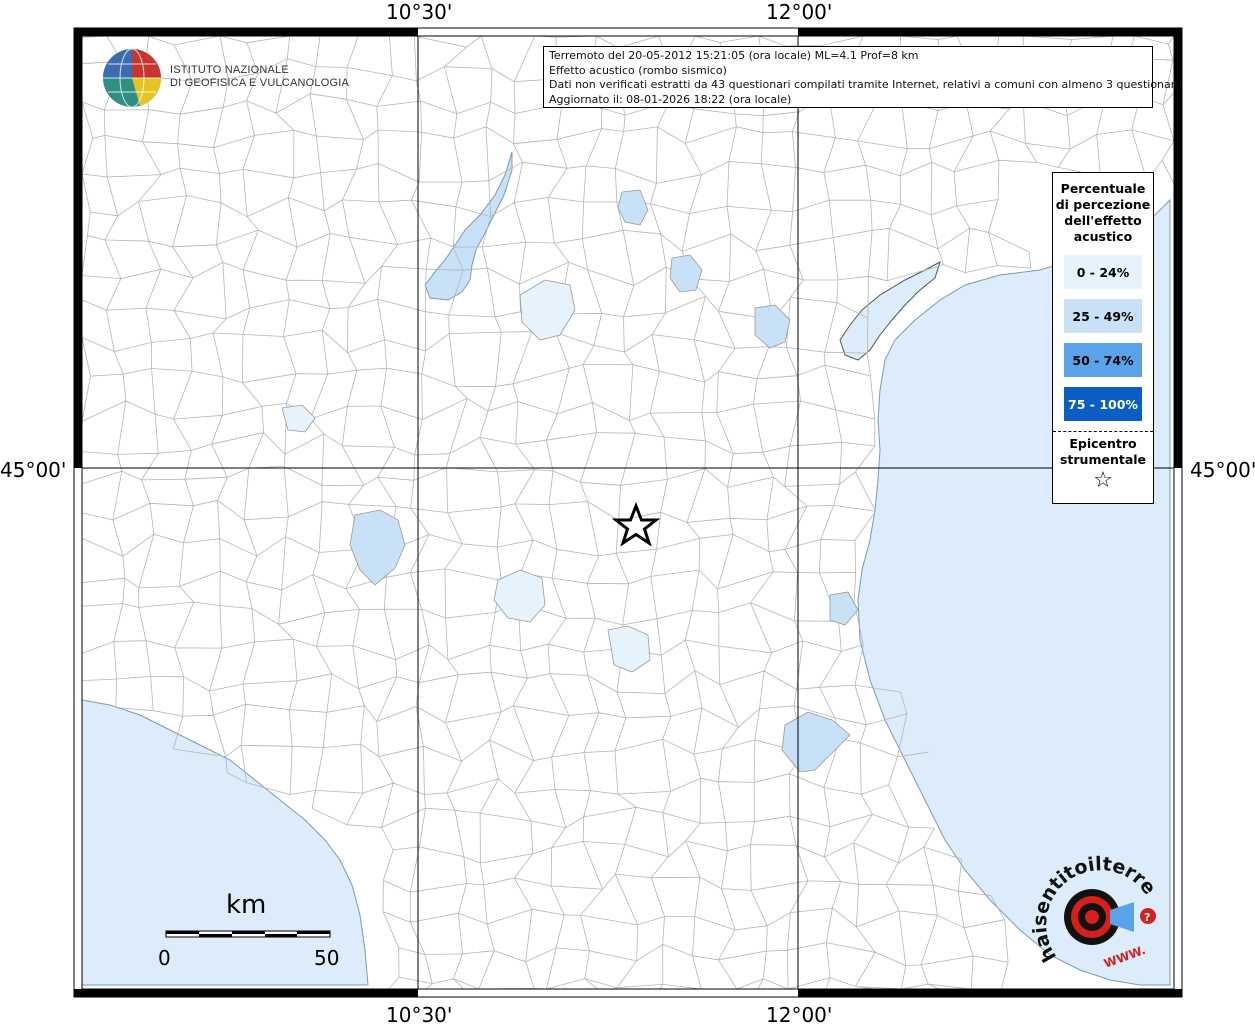 Image resolution: width=1255 pixels, height=1027 pixels. Describe the element at coordinates (419, 1015) in the screenshot. I see `lon-label-bottom-left: 10°30'` at that location.